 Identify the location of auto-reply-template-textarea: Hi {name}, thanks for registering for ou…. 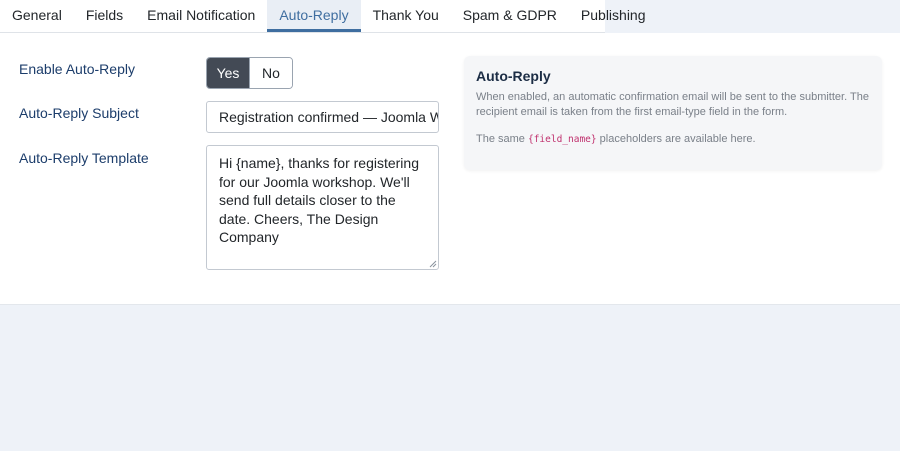
(322, 207).